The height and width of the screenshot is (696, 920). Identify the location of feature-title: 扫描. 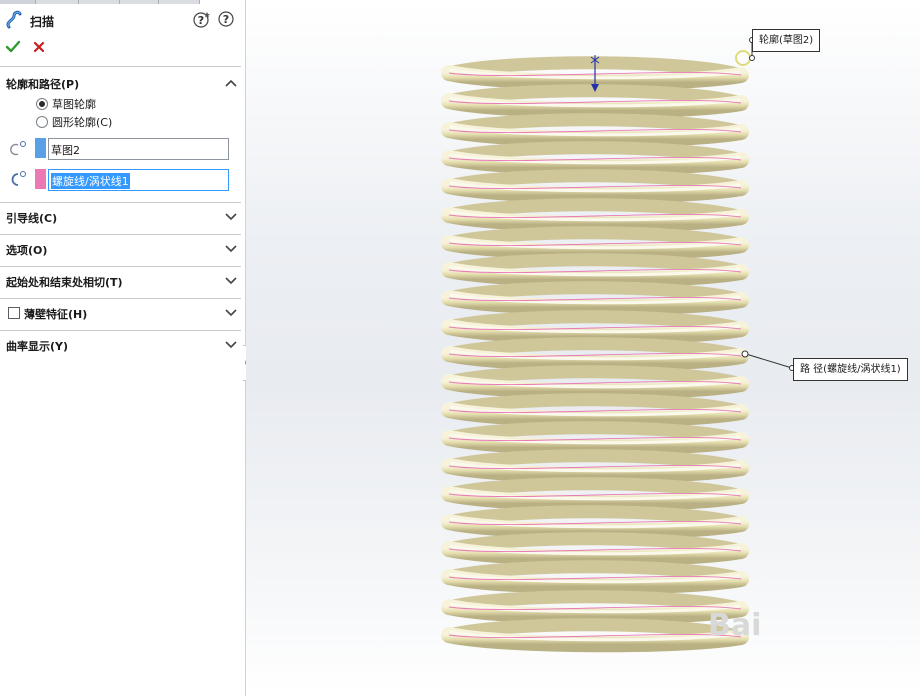
(42, 22).